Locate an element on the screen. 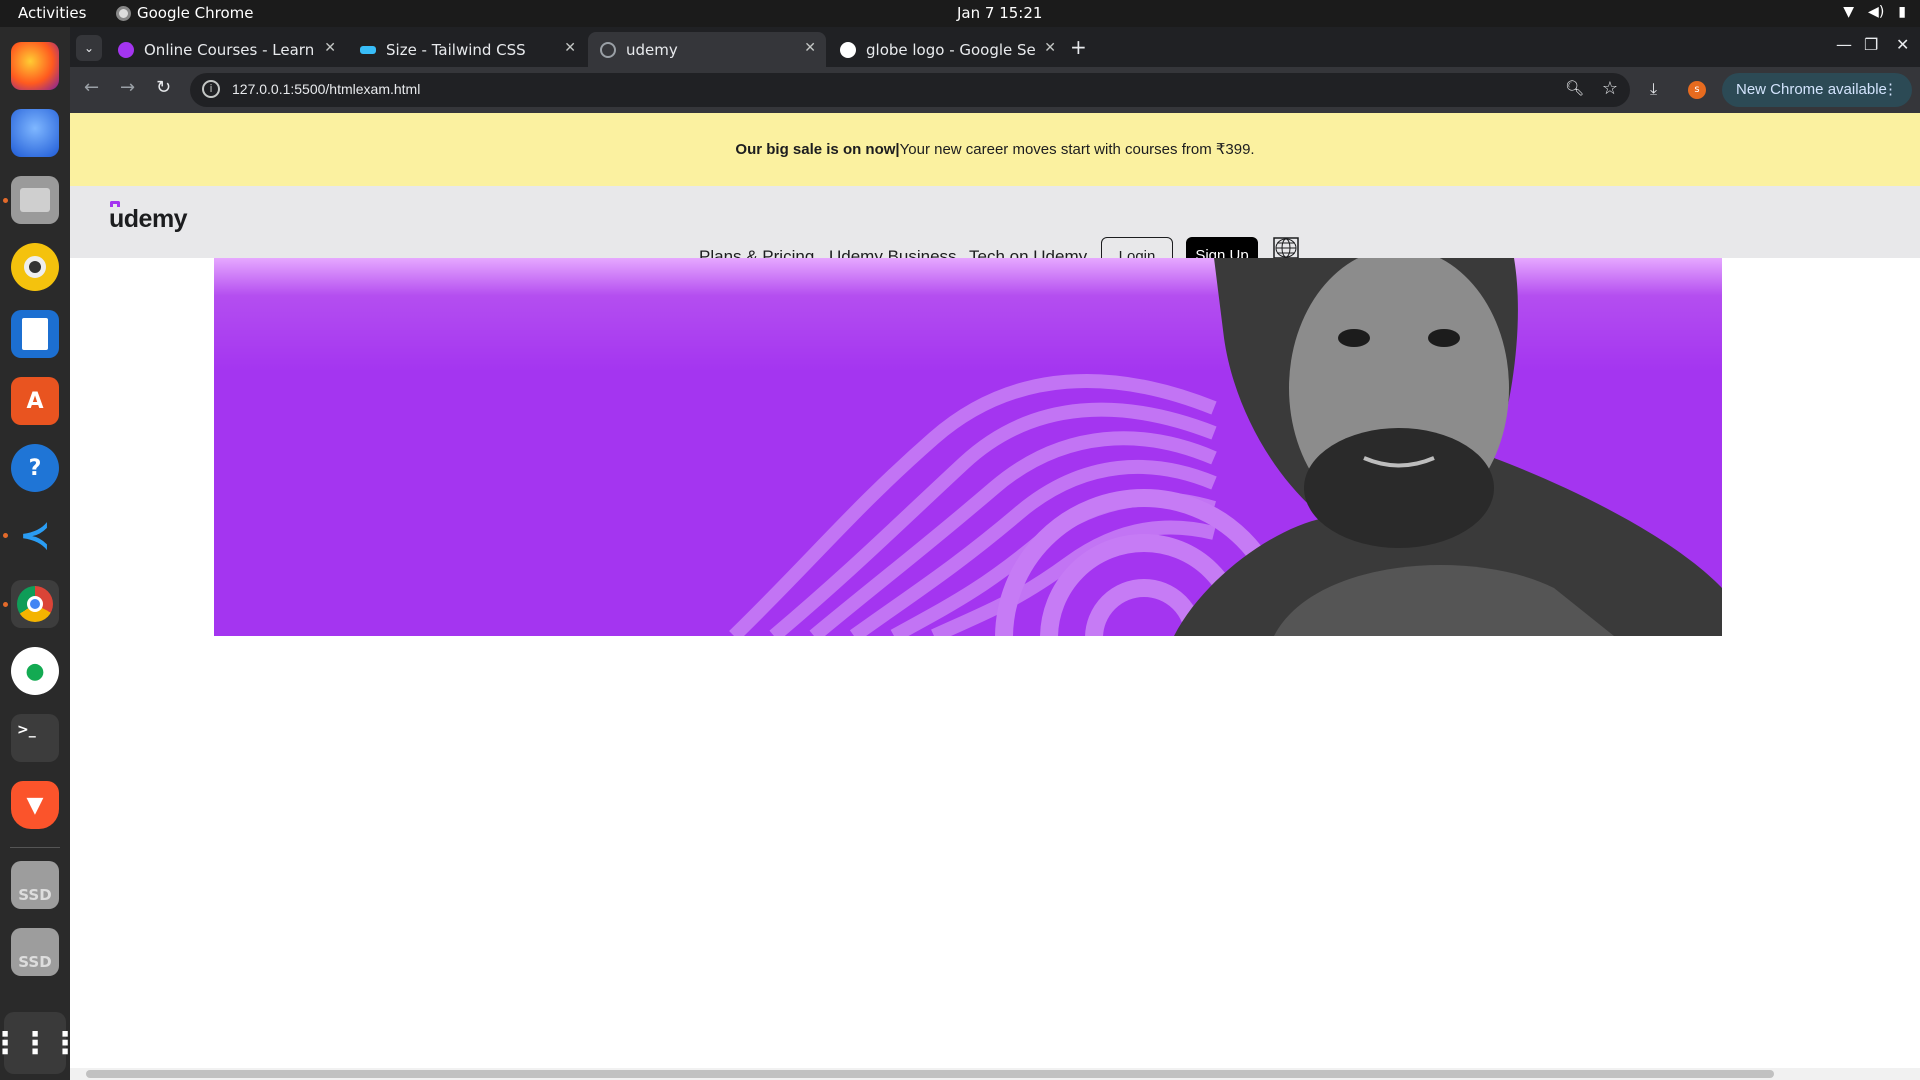  restore-icon: ❐ is located at coordinates (1871, 44).